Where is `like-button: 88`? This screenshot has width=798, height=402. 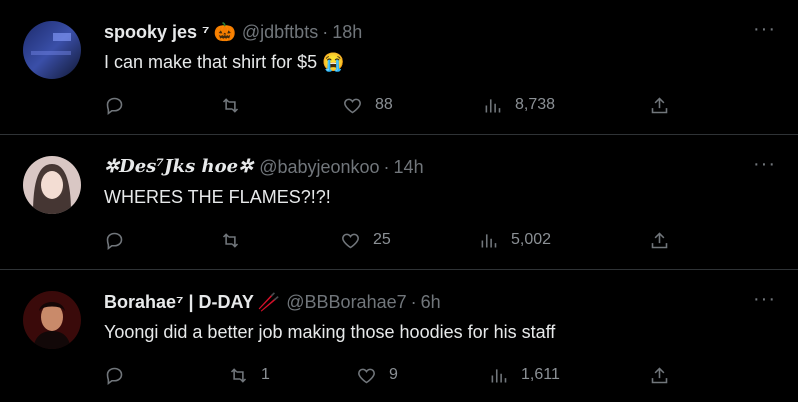
like-button: 88 is located at coordinates (367, 105).